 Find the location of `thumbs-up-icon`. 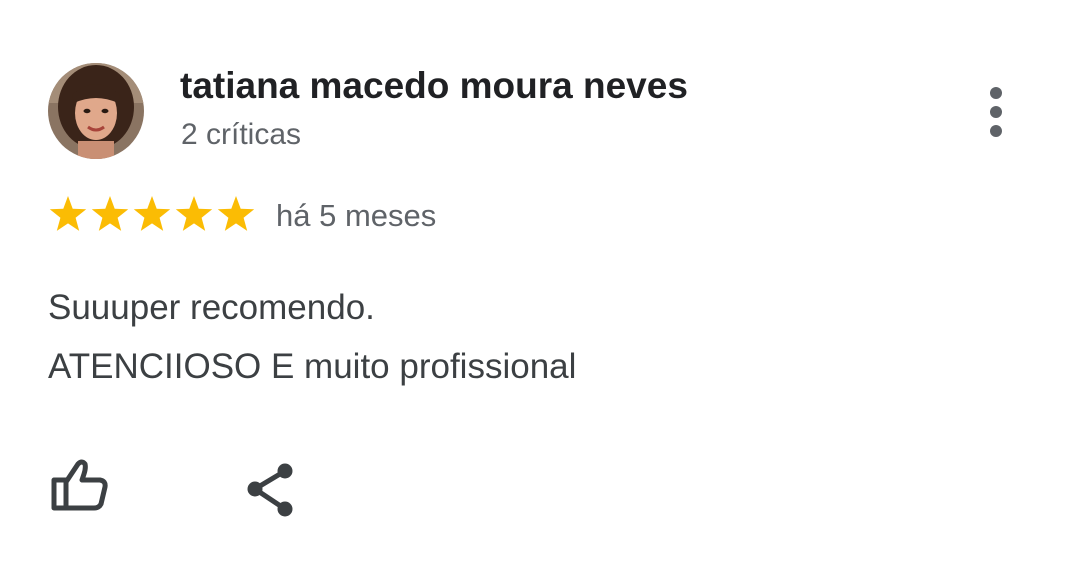

thumbs-up-icon is located at coordinates (79, 485).